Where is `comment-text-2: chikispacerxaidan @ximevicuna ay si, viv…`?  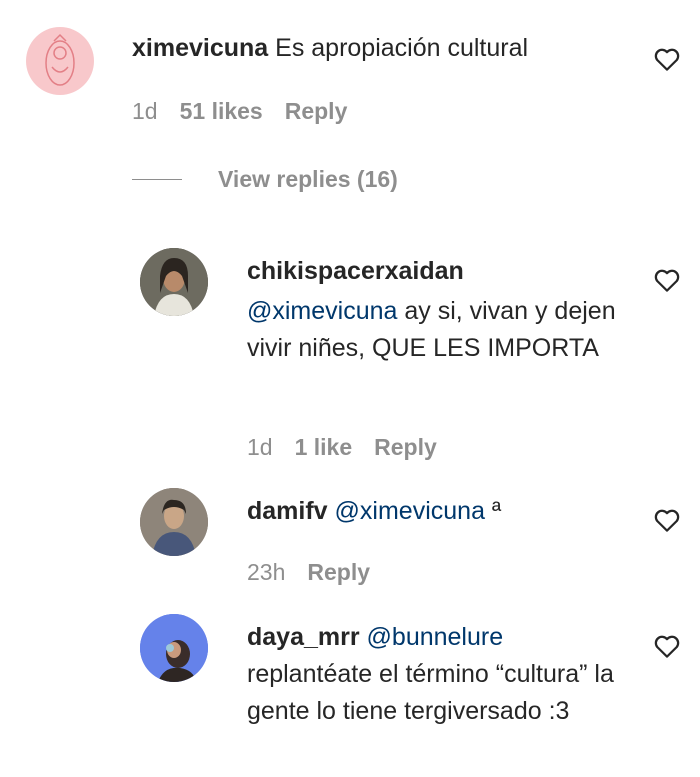
comment-text-2: chikispacerxaidan @ximevicuna ay si, viv… is located at coordinates (432, 310).